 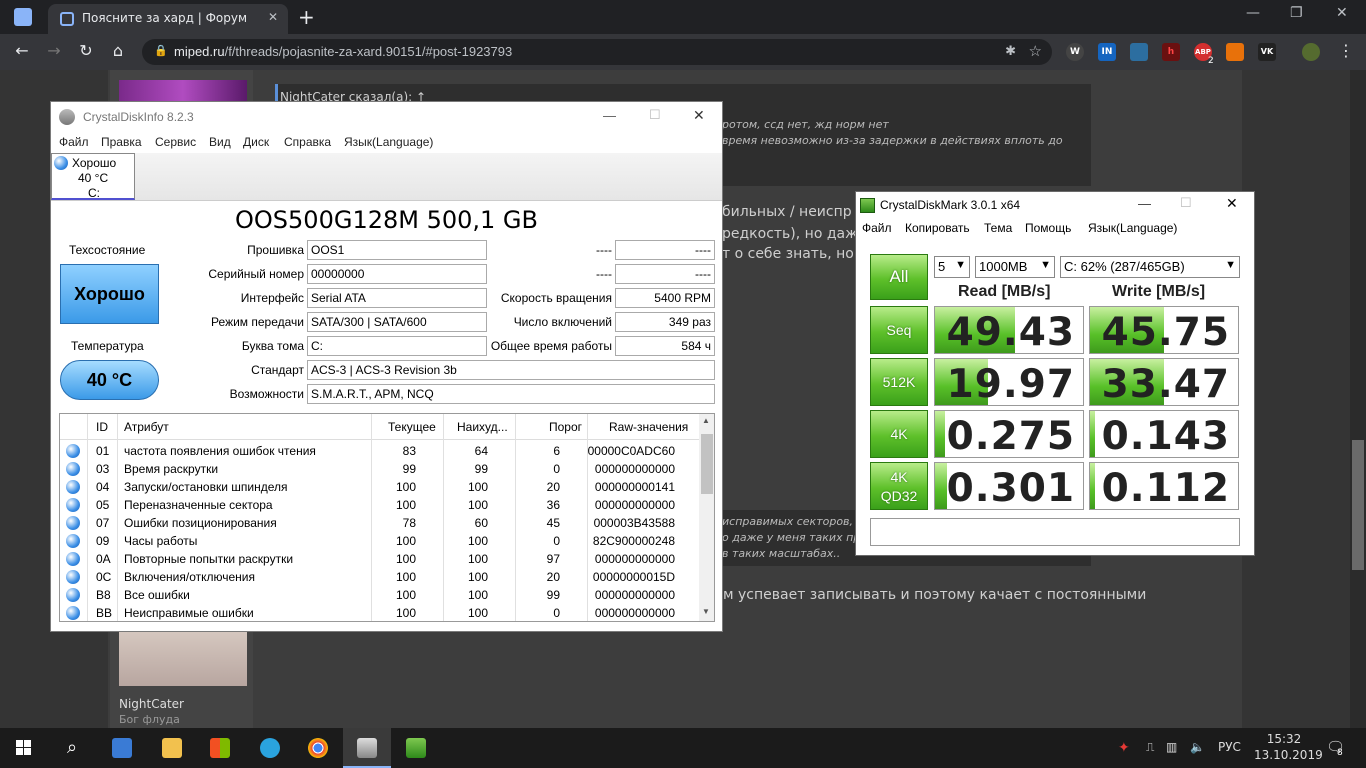 I want to click on volume-icon: 🔈, so click(x=1197, y=747).